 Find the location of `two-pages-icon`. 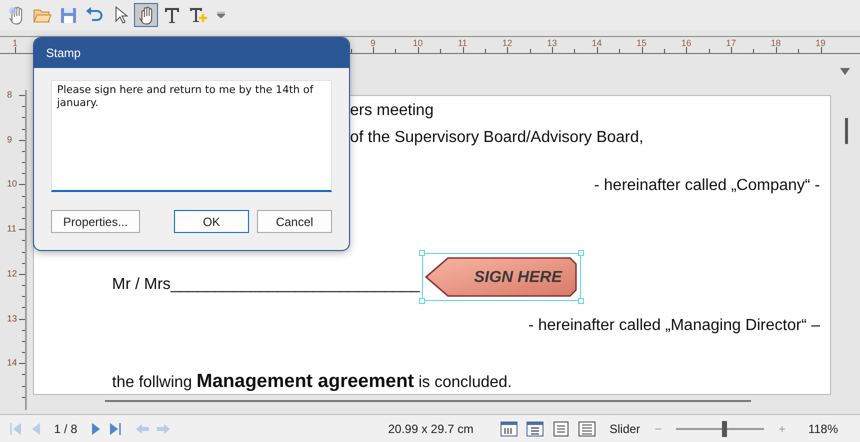

two-pages-icon is located at coordinates (587, 429).